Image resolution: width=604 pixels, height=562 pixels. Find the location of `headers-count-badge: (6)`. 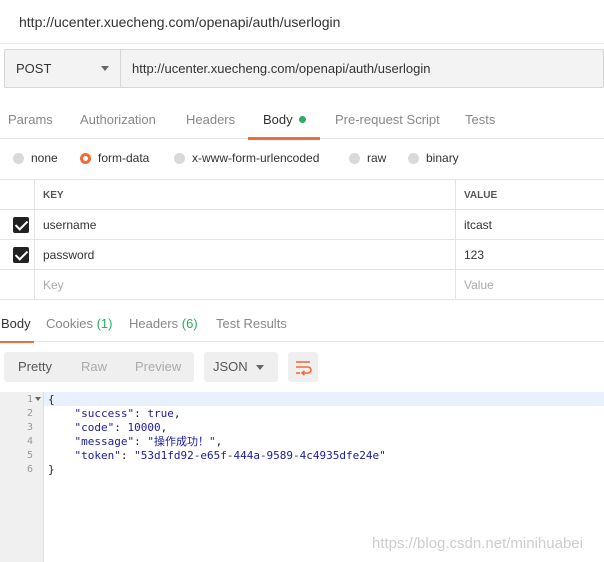

headers-count-badge: (6) is located at coordinates (189, 323).